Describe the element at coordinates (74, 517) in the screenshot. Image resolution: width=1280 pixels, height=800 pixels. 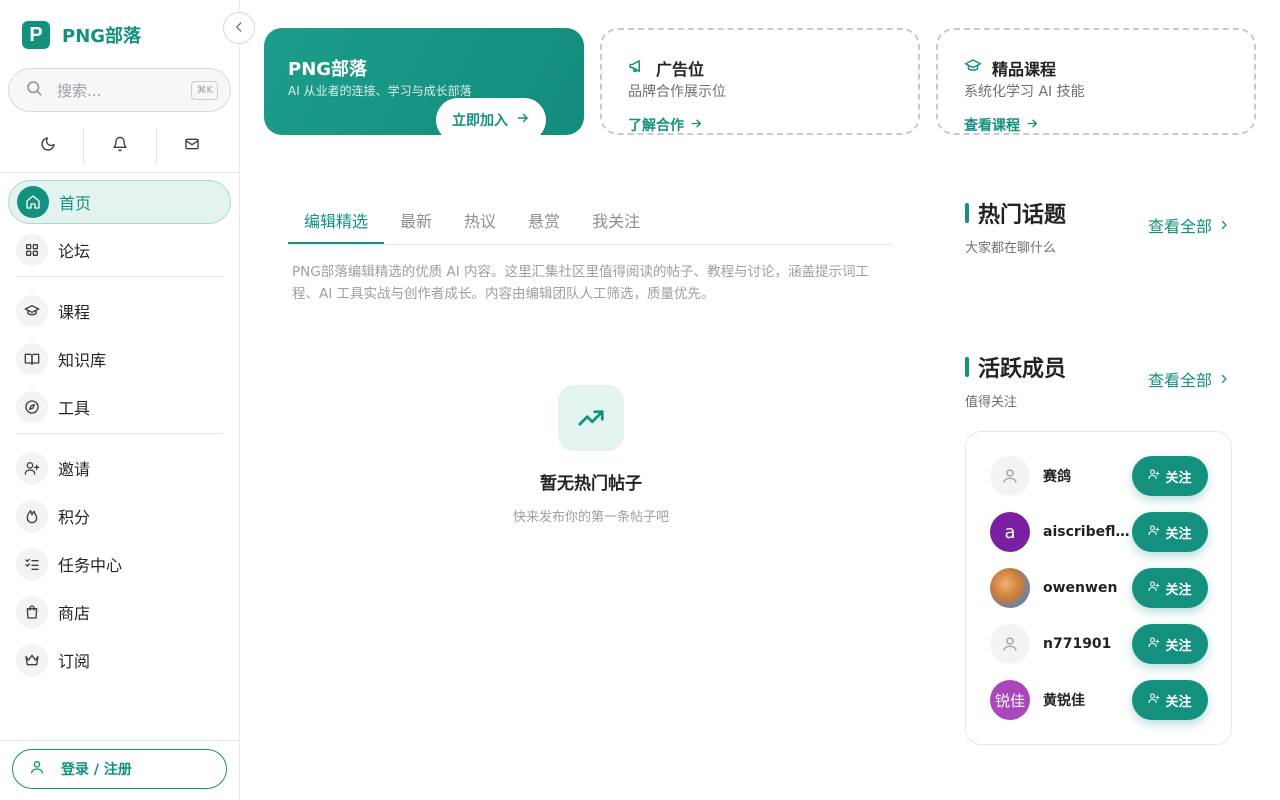
I see `sidebar-item-label: 积分` at that location.